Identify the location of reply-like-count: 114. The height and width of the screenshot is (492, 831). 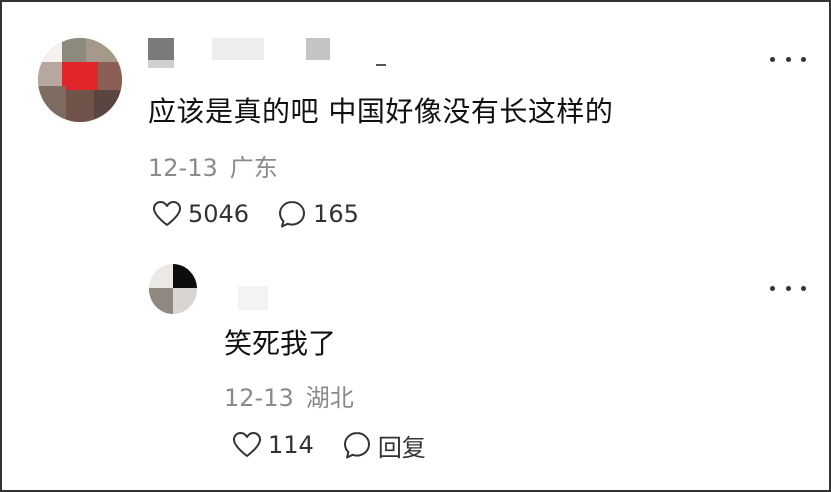
(291, 445).